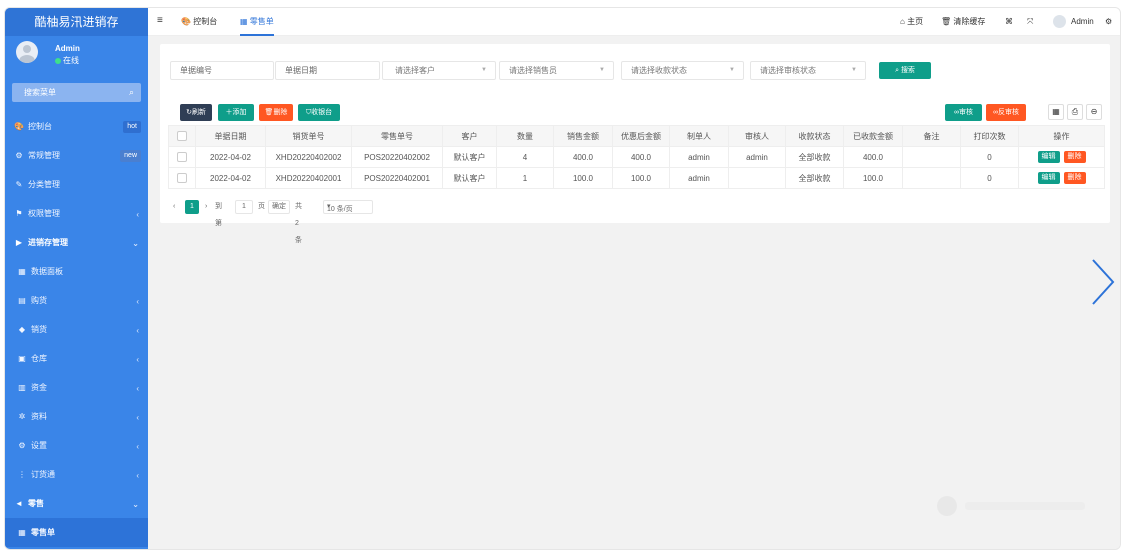 The width and height of the screenshot is (1125, 553). What do you see at coordinates (1009, 22) in the screenshot?
I see `lock-icon: ⌘` at bounding box center [1009, 22].